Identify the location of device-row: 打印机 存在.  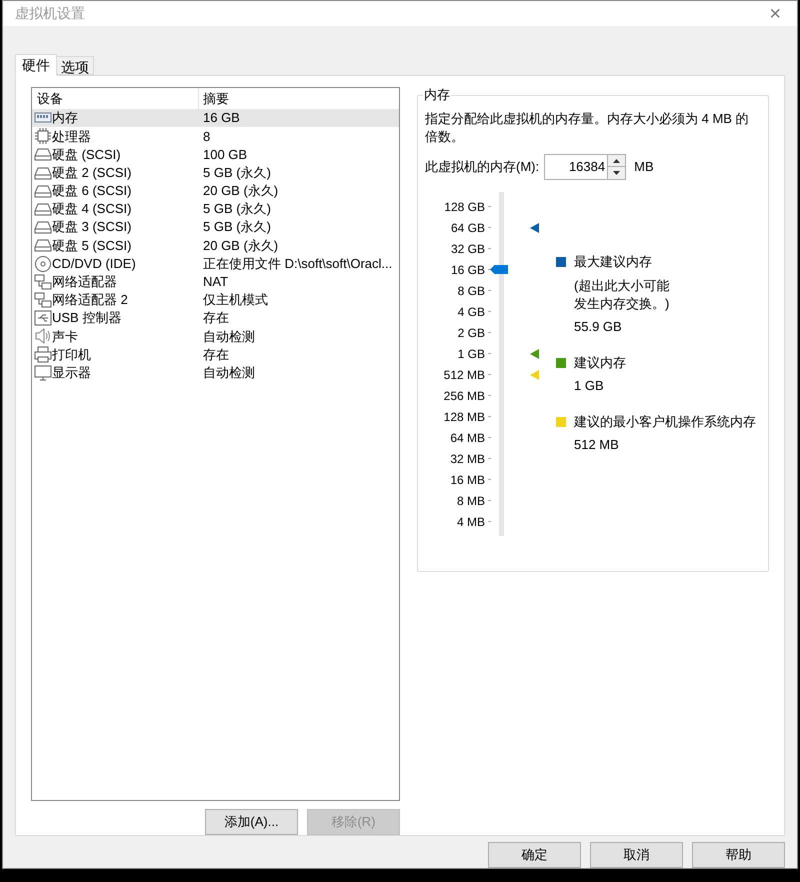
(215, 354).